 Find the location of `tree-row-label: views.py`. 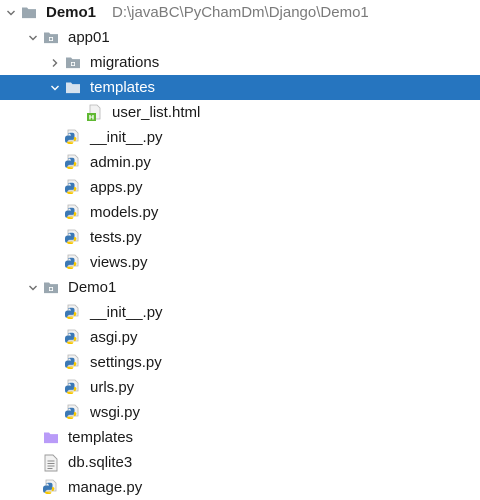

tree-row-label: views.py is located at coordinates (119, 262).